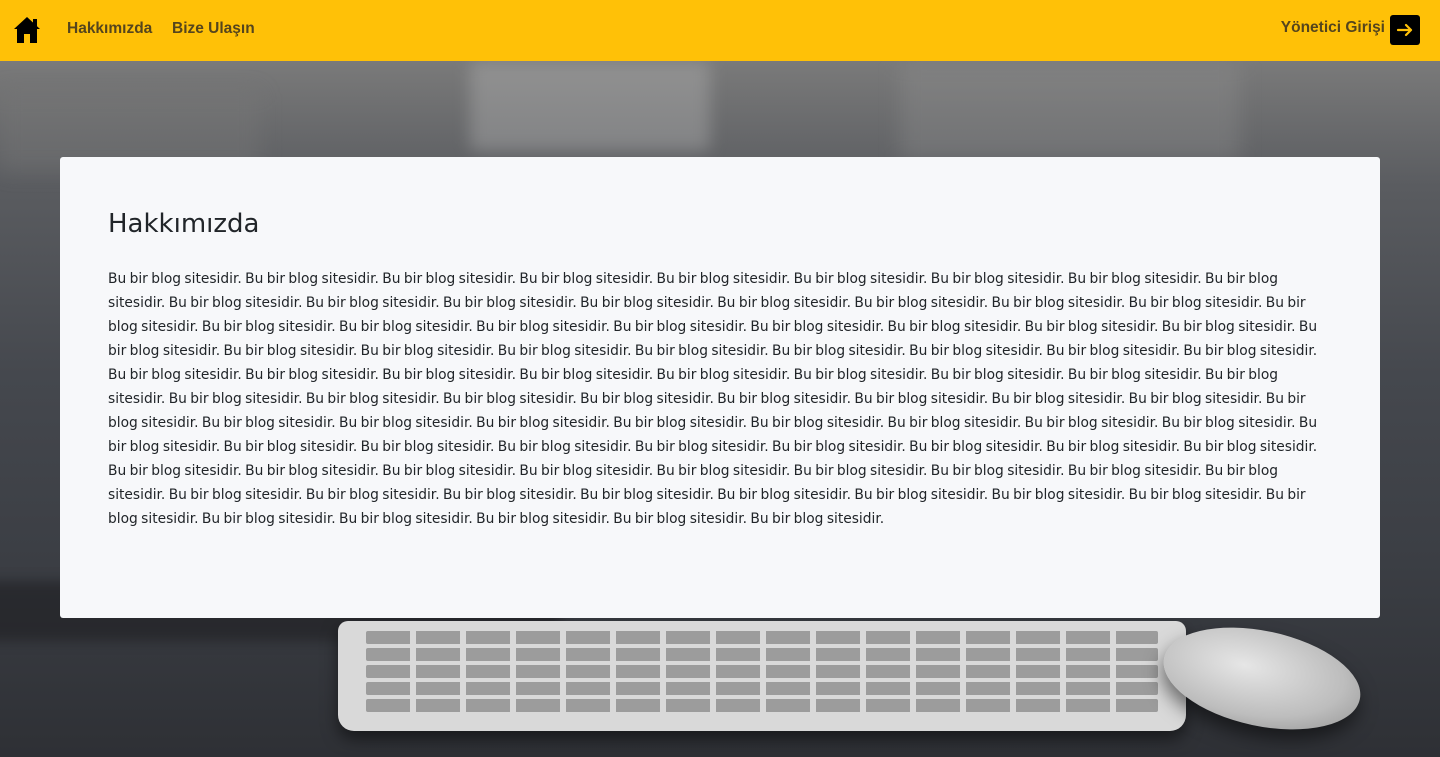 Image resolution: width=1440 pixels, height=757 pixels. What do you see at coordinates (184, 224) in the screenshot?
I see `page-title: Hakkımızda` at bounding box center [184, 224].